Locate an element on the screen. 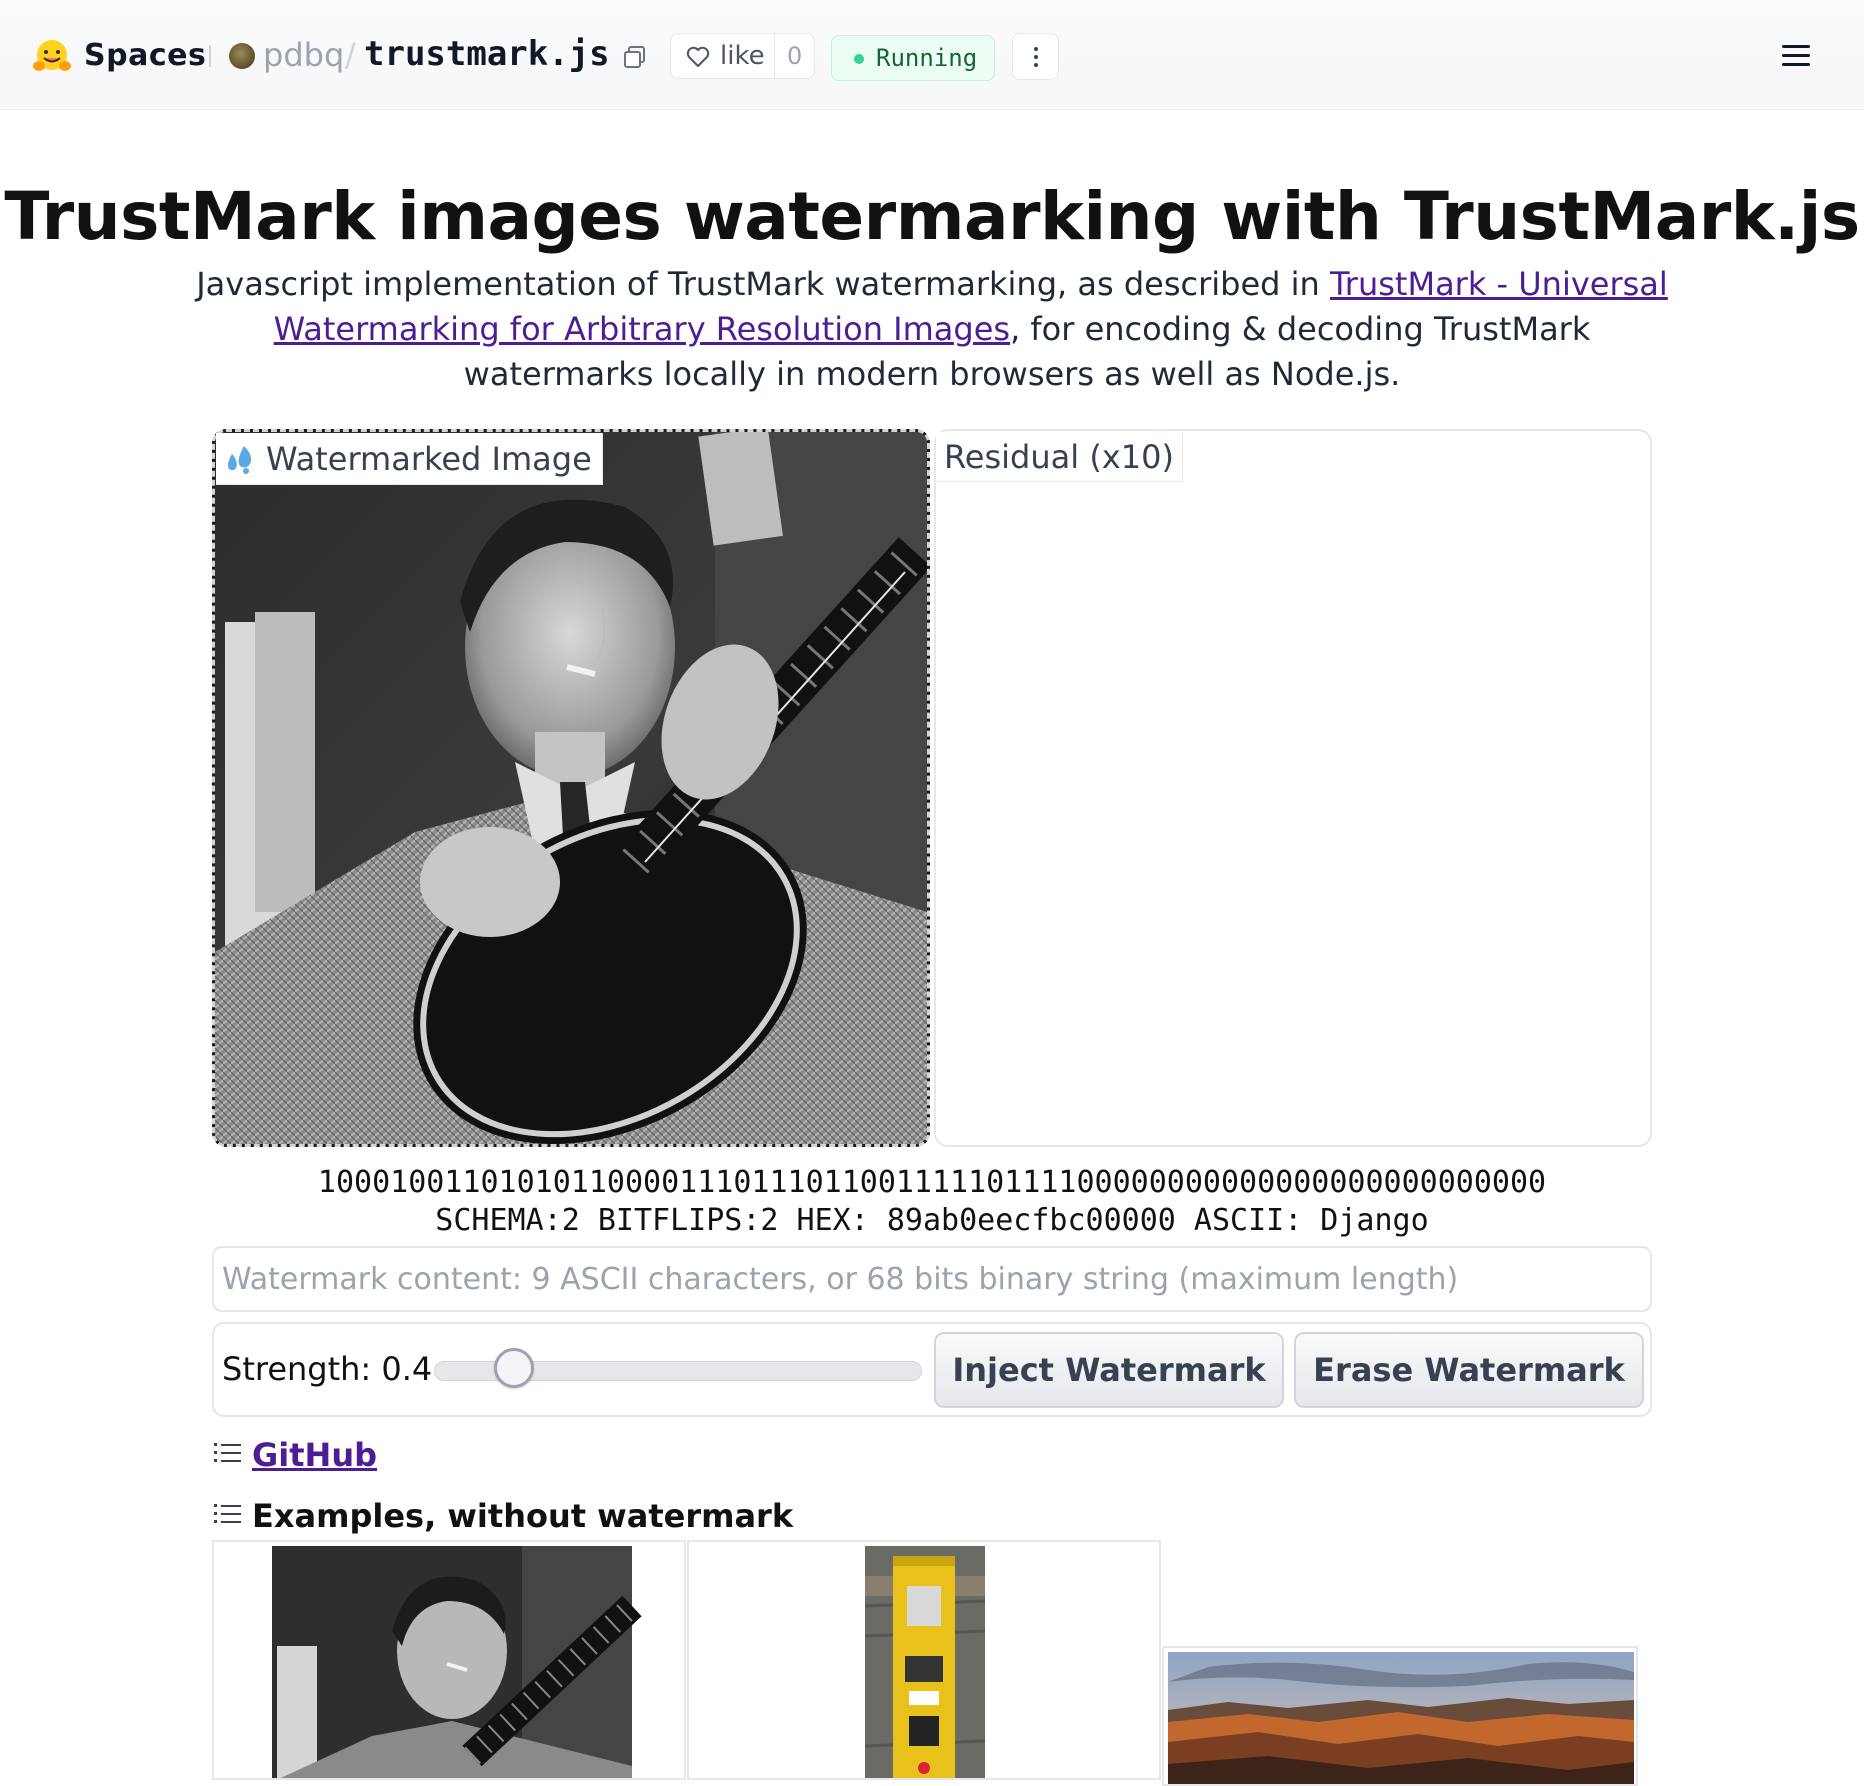  more-options-button is located at coordinates (1035, 56).